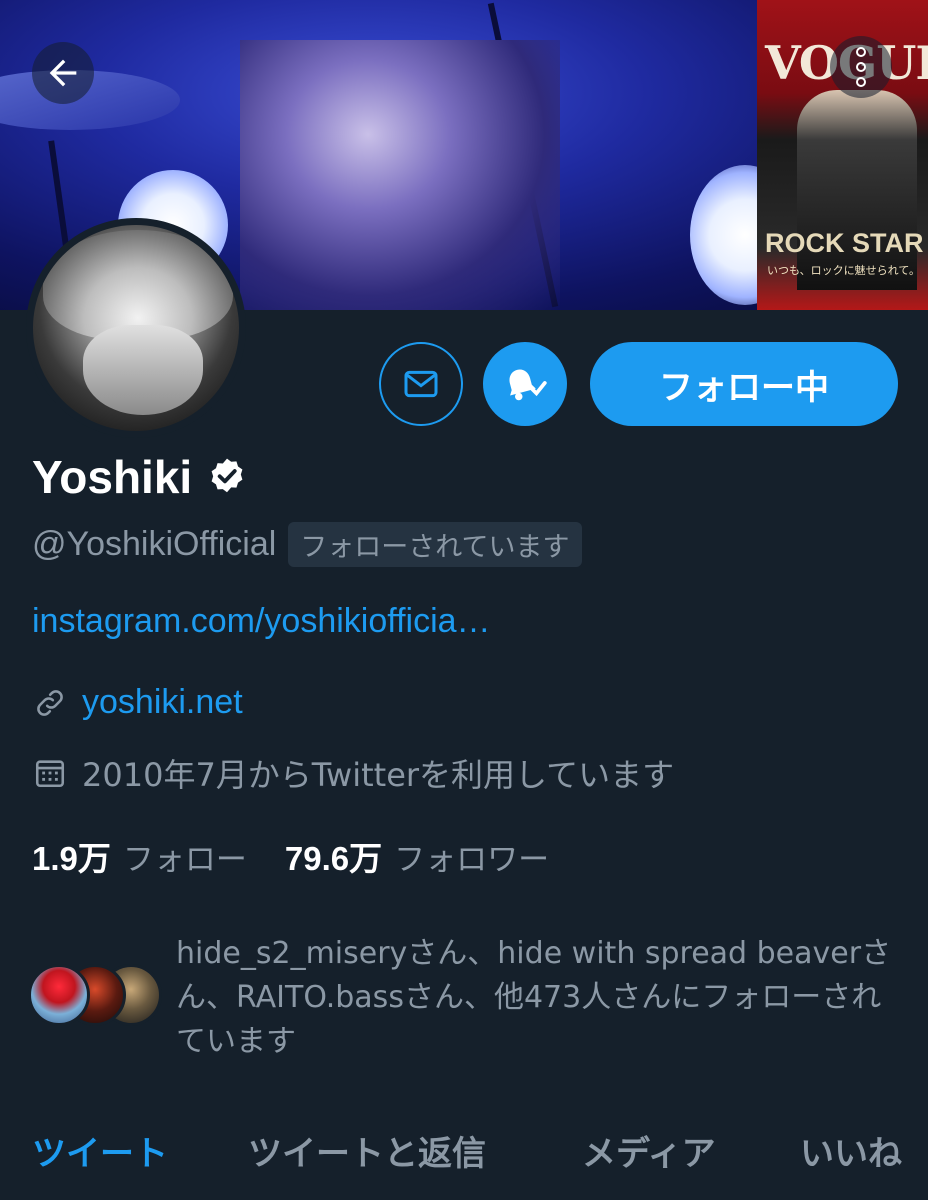 The image size is (928, 1200). I want to click on back-button, so click(63, 73).